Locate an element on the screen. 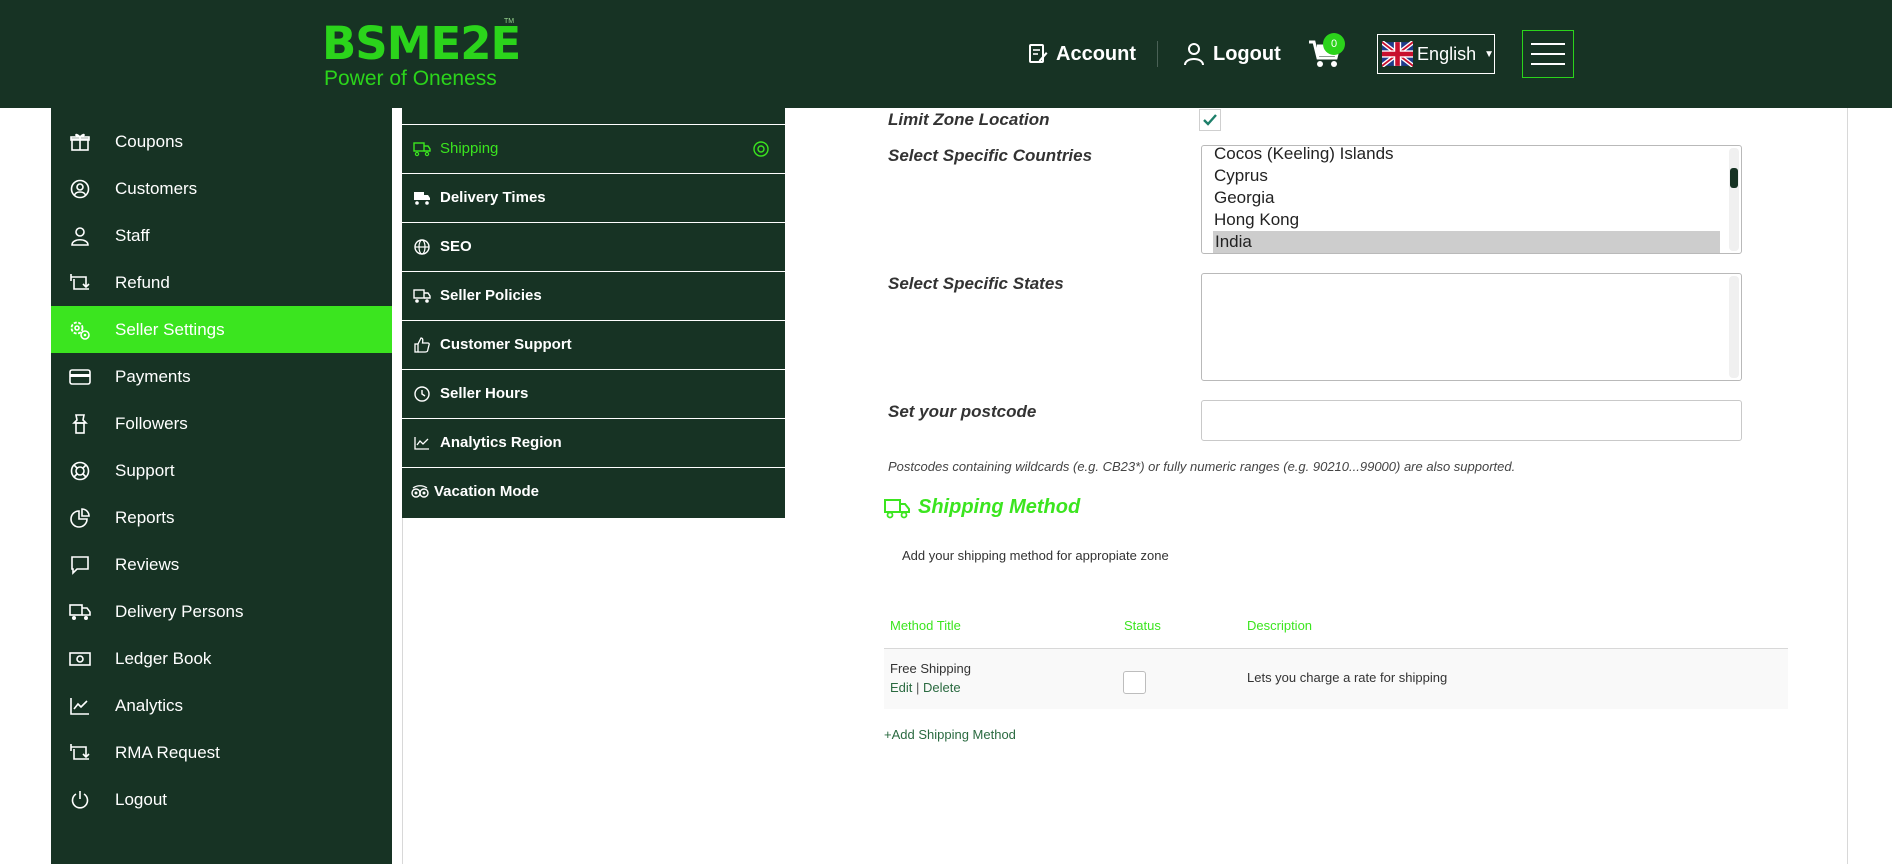 Image resolution: width=1892 pixels, height=864 pixels. country-option: Hong Kong is located at coordinates (1256, 220).